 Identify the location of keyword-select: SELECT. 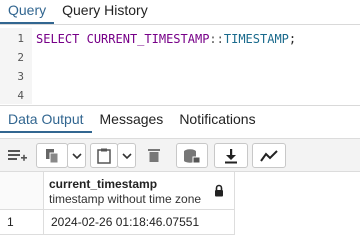
(58, 39).